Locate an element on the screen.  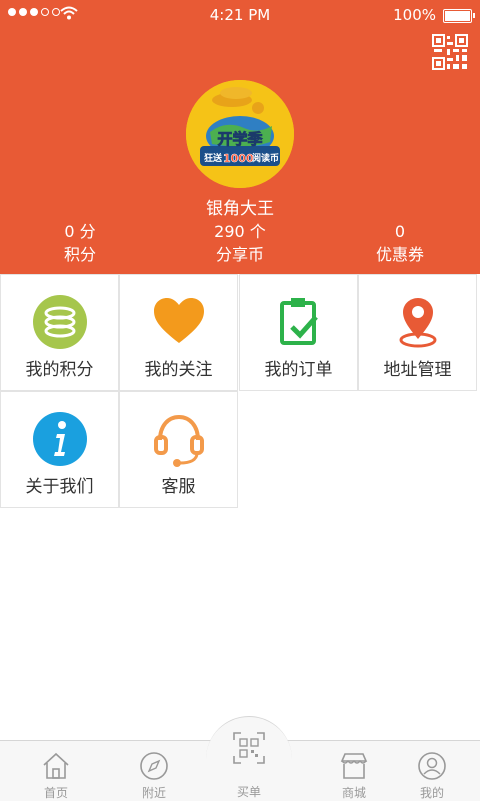
stat-coupons-label: 优惠券 is located at coordinates (399, 254).